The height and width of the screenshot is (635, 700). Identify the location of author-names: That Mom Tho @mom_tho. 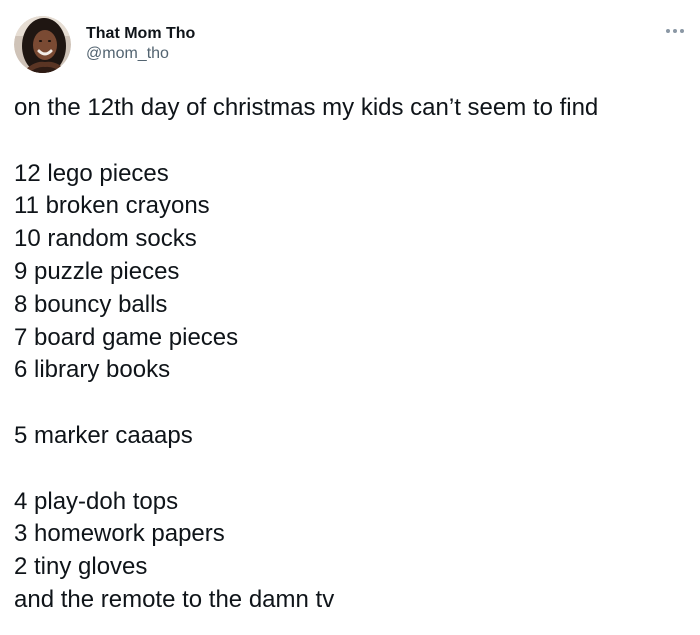
(140, 44).